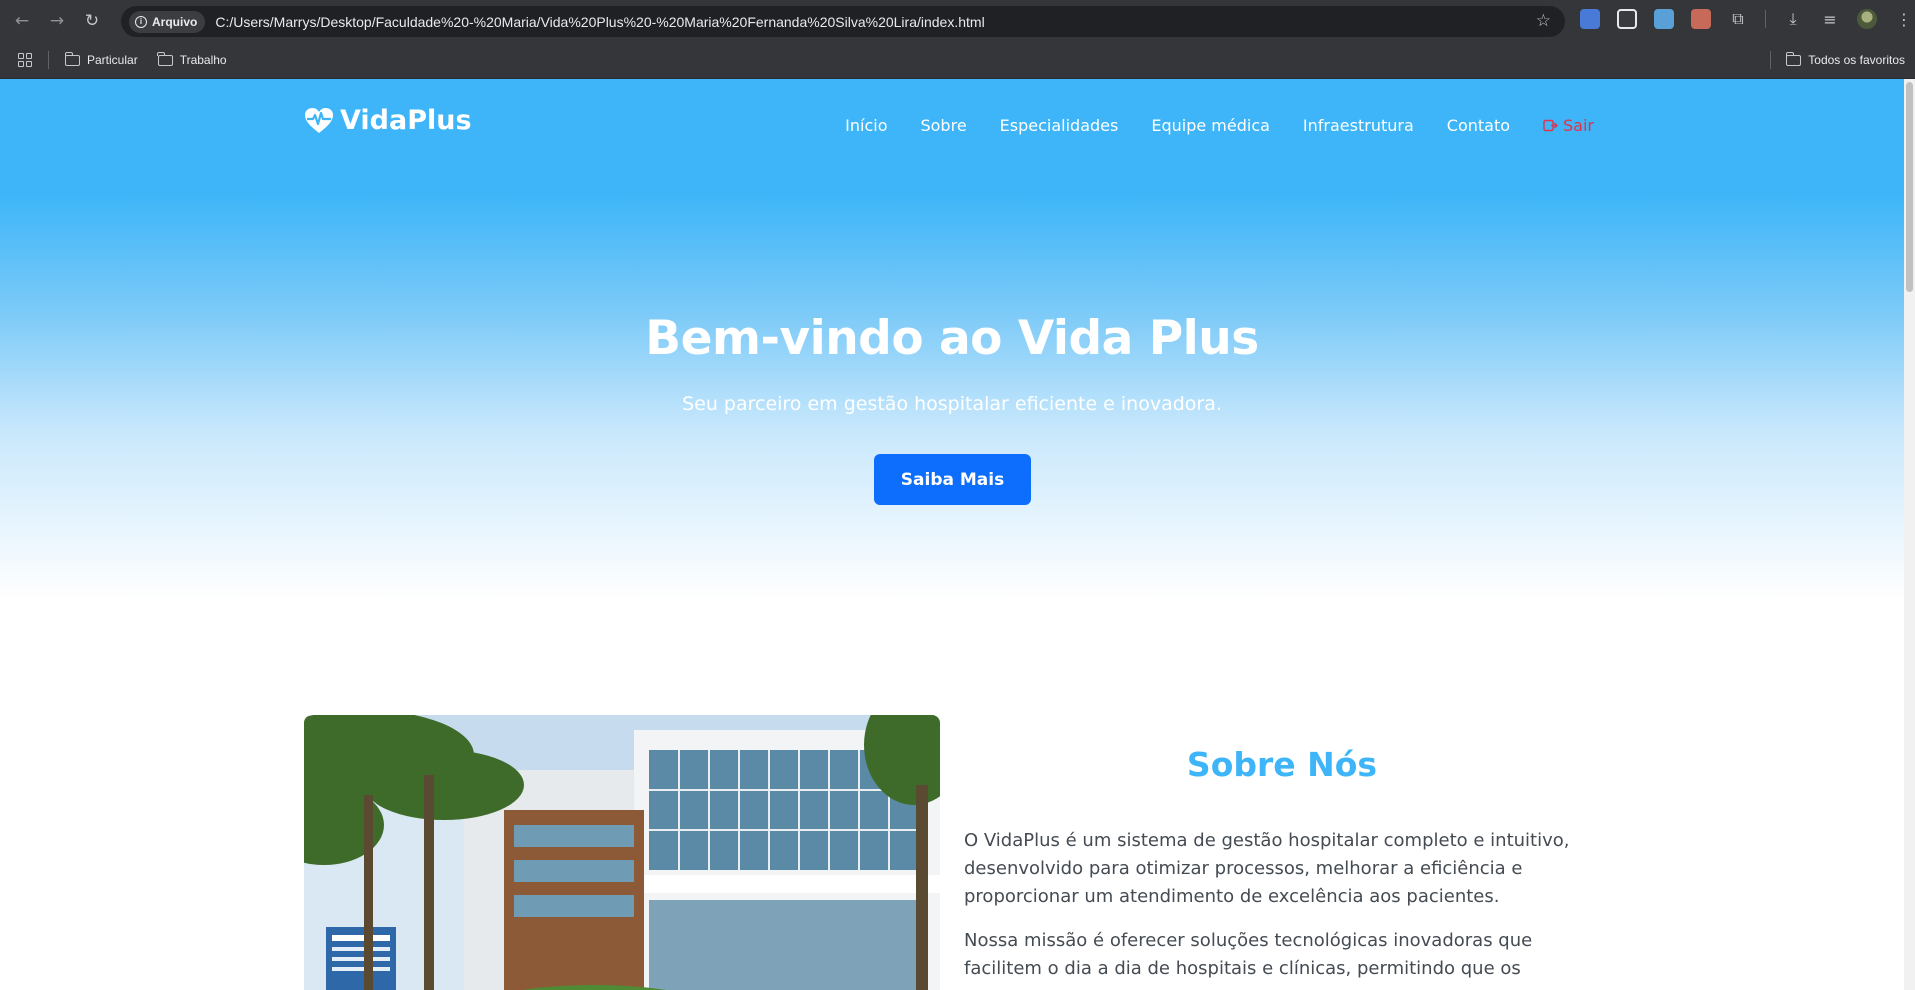 This screenshot has width=1915, height=990. Describe the element at coordinates (1830, 19) in the screenshot. I see `media-icon: ≡` at that location.